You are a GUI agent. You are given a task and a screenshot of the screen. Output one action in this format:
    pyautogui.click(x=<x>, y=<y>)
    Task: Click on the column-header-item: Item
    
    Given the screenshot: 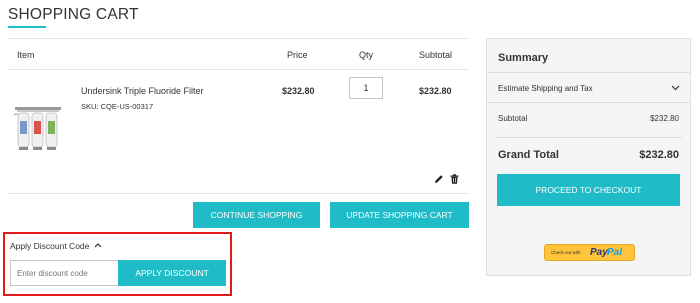 What is the action you would take?
    pyautogui.click(x=26, y=55)
    